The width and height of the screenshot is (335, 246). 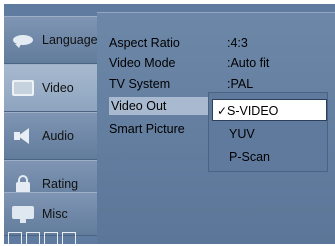 I want to click on dropdown-option-yuv: YUV, so click(x=268, y=134).